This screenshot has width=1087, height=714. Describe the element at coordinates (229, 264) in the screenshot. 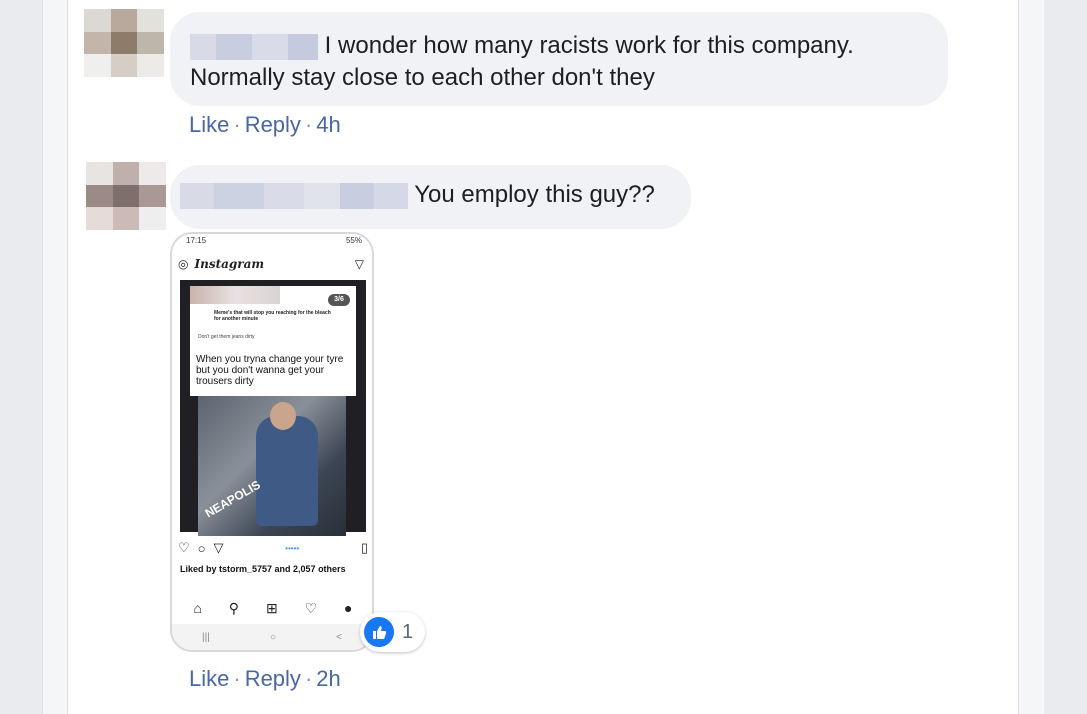

I see `instagram-logo: Instagram` at that location.